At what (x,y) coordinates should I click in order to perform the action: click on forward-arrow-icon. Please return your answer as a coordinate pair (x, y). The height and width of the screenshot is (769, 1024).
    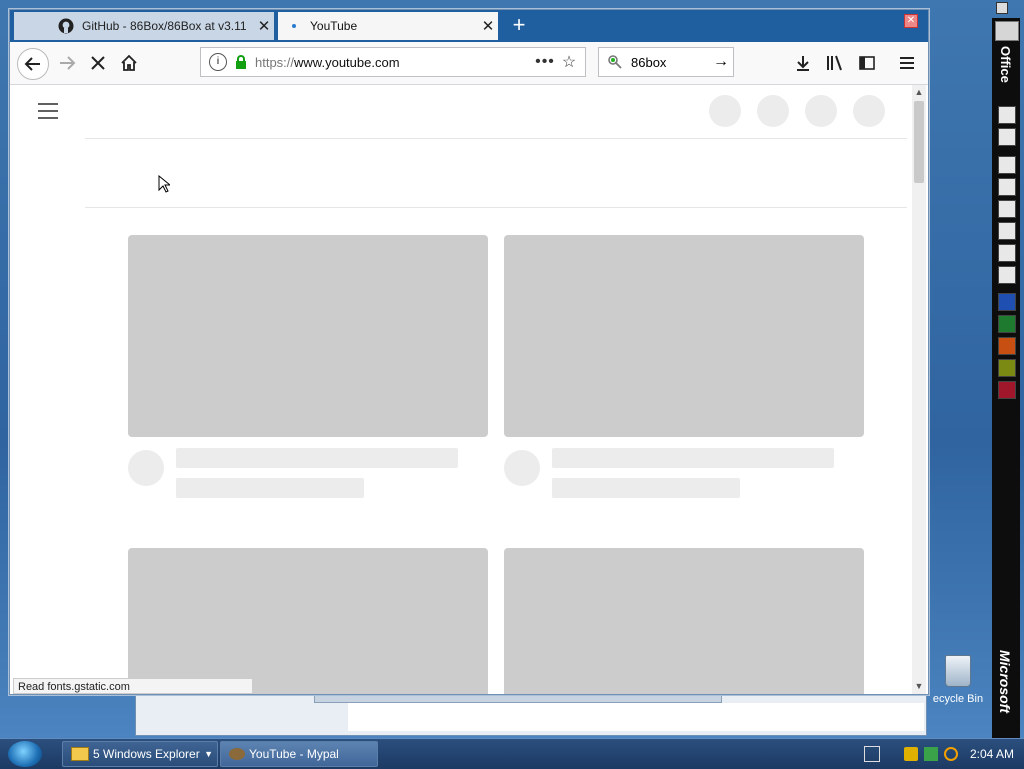
    Looking at the image, I should click on (68, 63).